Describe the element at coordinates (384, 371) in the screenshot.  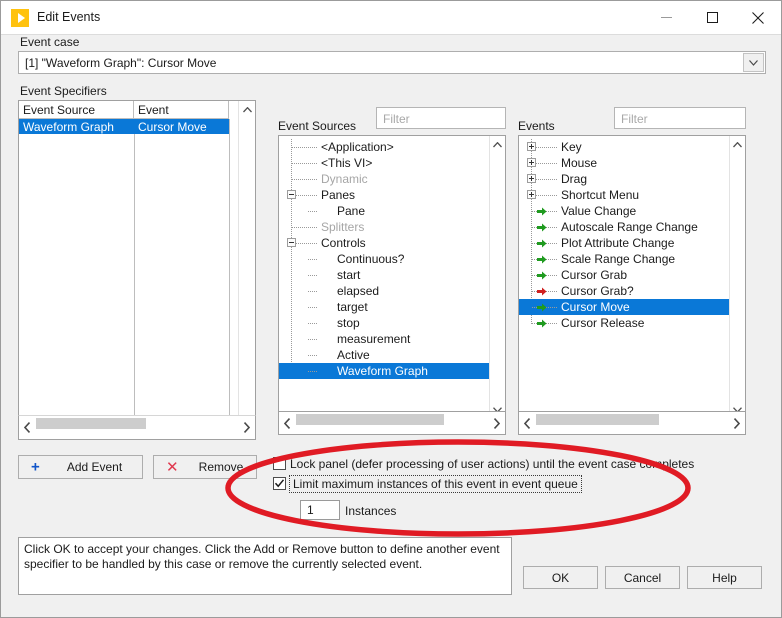
I see `tree-item: Waveform Graph` at that location.